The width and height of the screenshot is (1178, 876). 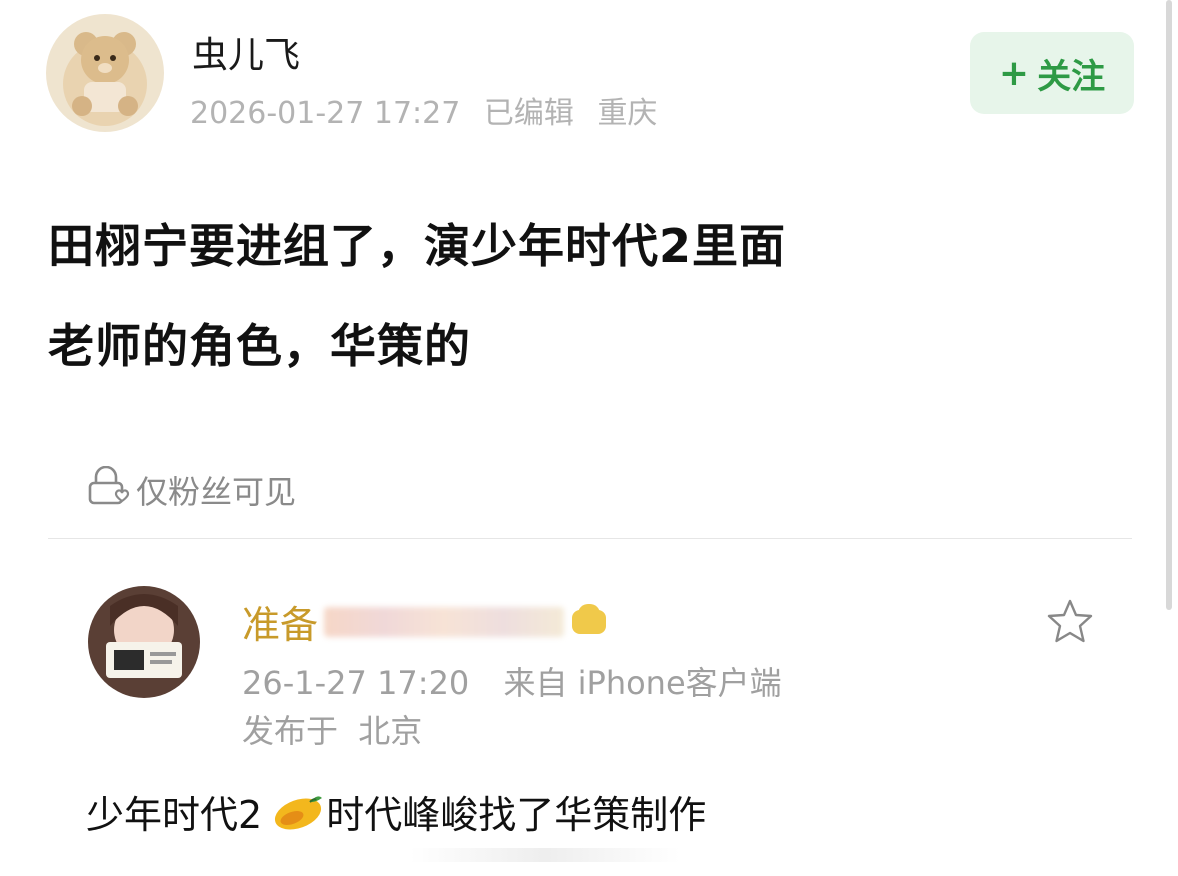 I want to click on follow-button: + 关注, so click(x=1052, y=73).